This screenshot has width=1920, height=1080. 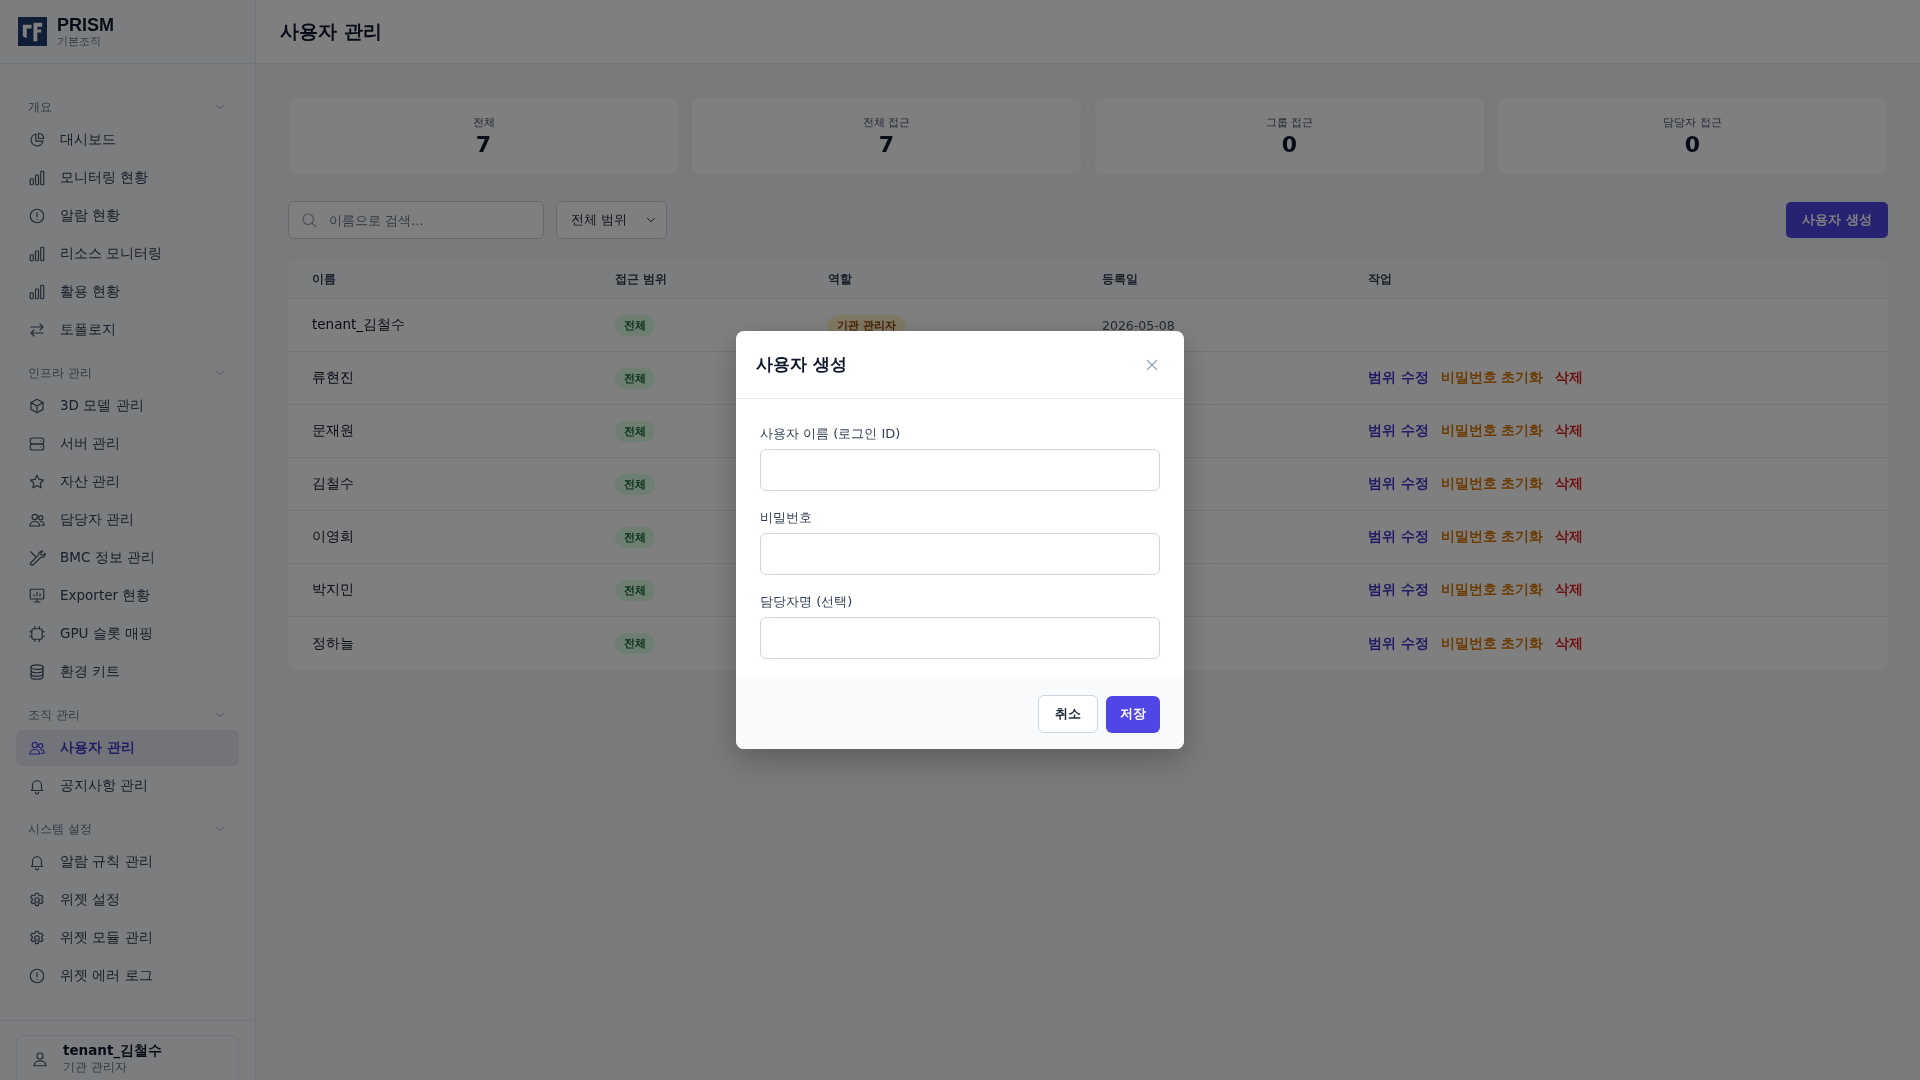 I want to click on nav-item: Exporter 현황, so click(x=127, y=596).